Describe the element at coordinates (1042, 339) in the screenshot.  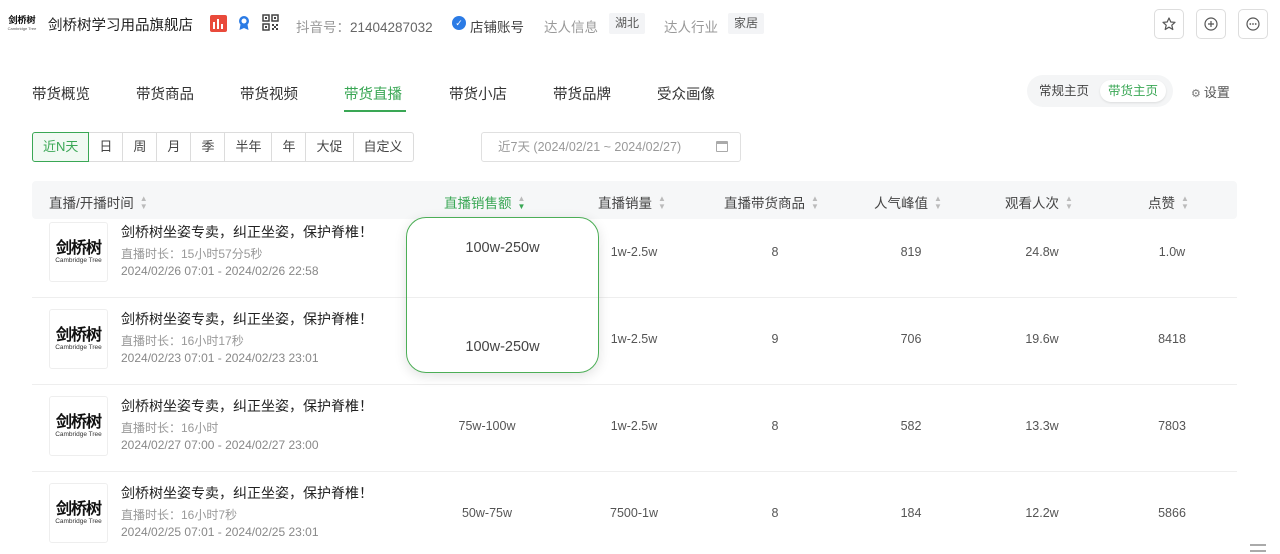
I see `cell-views: 19.6w` at that location.